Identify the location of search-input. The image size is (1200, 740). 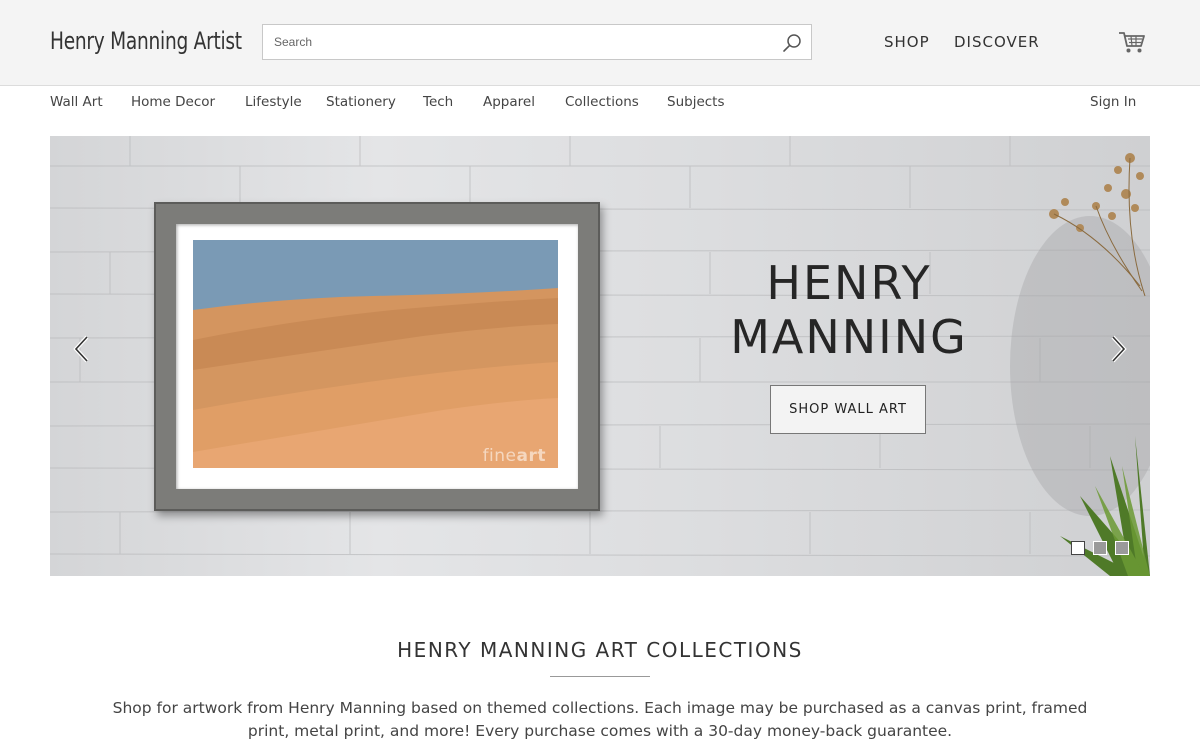
(513, 42).